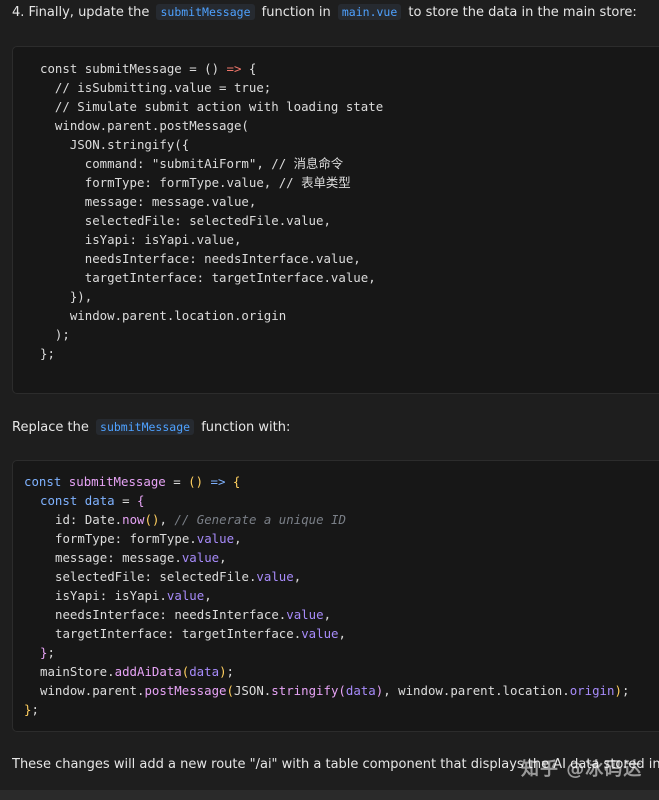 The width and height of the screenshot is (659, 800). What do you see at coordinates (156, 87) in the screenshot?
I see `code-line: // isSubmitting.value = true;` at bounding box center [156, 87].